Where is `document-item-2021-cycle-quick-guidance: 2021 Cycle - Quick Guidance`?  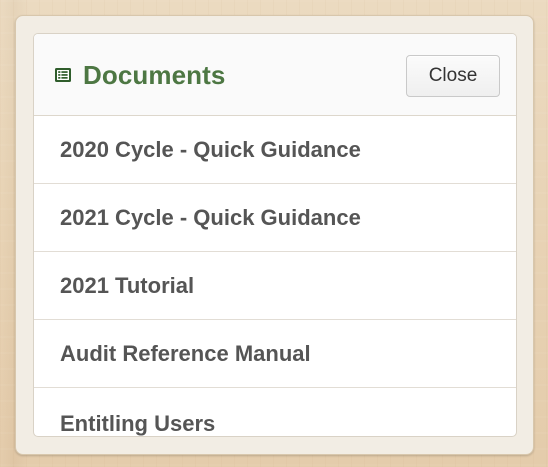
document-item-2021-cycle-quick-guidance: 2021 Cycle - Quick Guidance is located at coordinates (275, 218).